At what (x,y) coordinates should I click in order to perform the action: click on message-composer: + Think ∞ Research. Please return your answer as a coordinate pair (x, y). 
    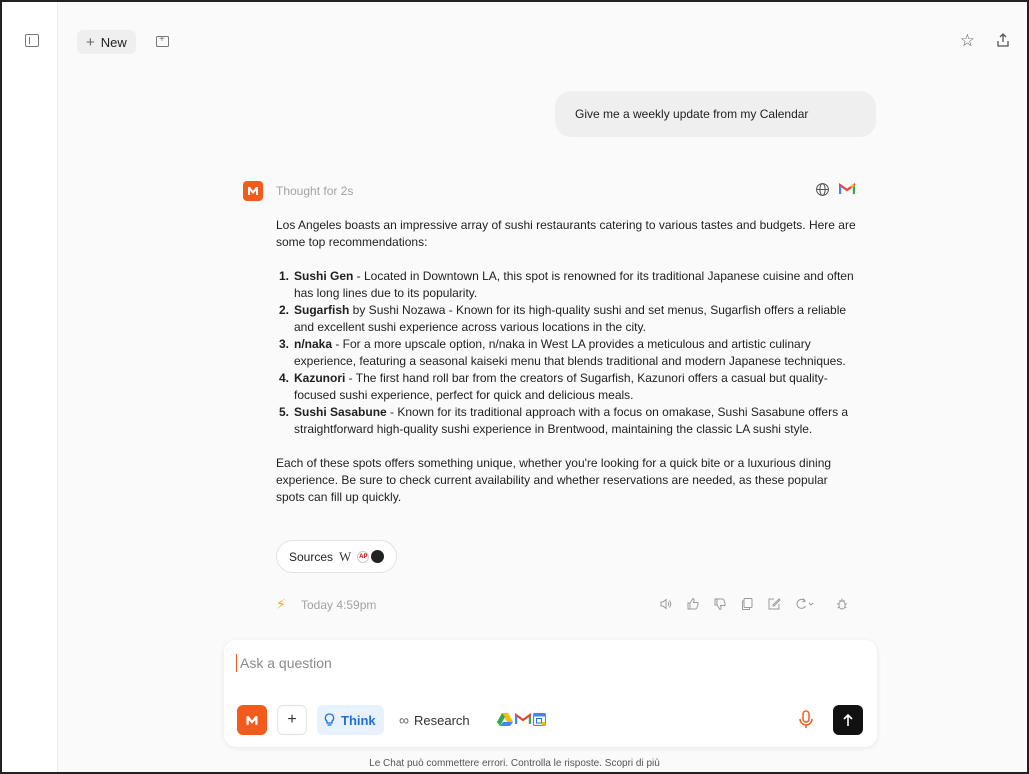
    Looking at the image, I should click on (550, 693).